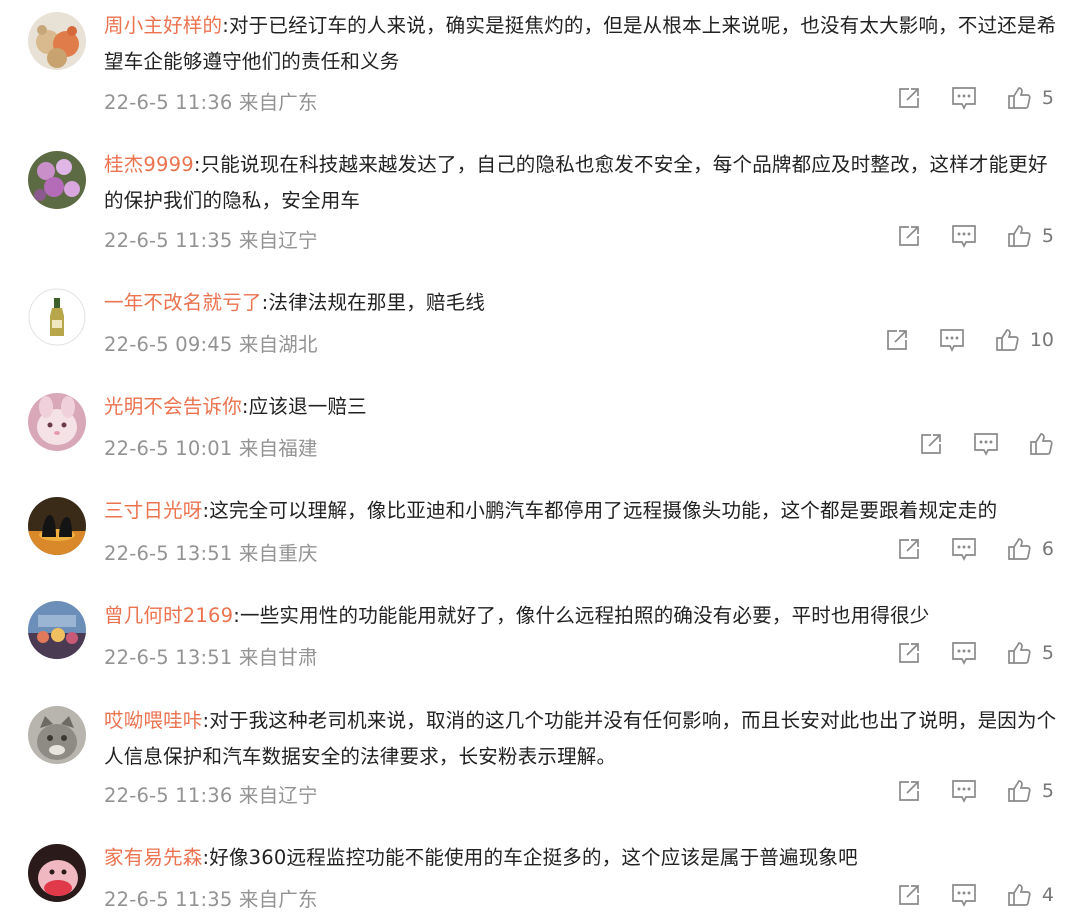 The image size is (1080, 922). I want to click on comment-text: 一年不改名就亏了:法律法规在那里，赔毛线, so click(295, 302).